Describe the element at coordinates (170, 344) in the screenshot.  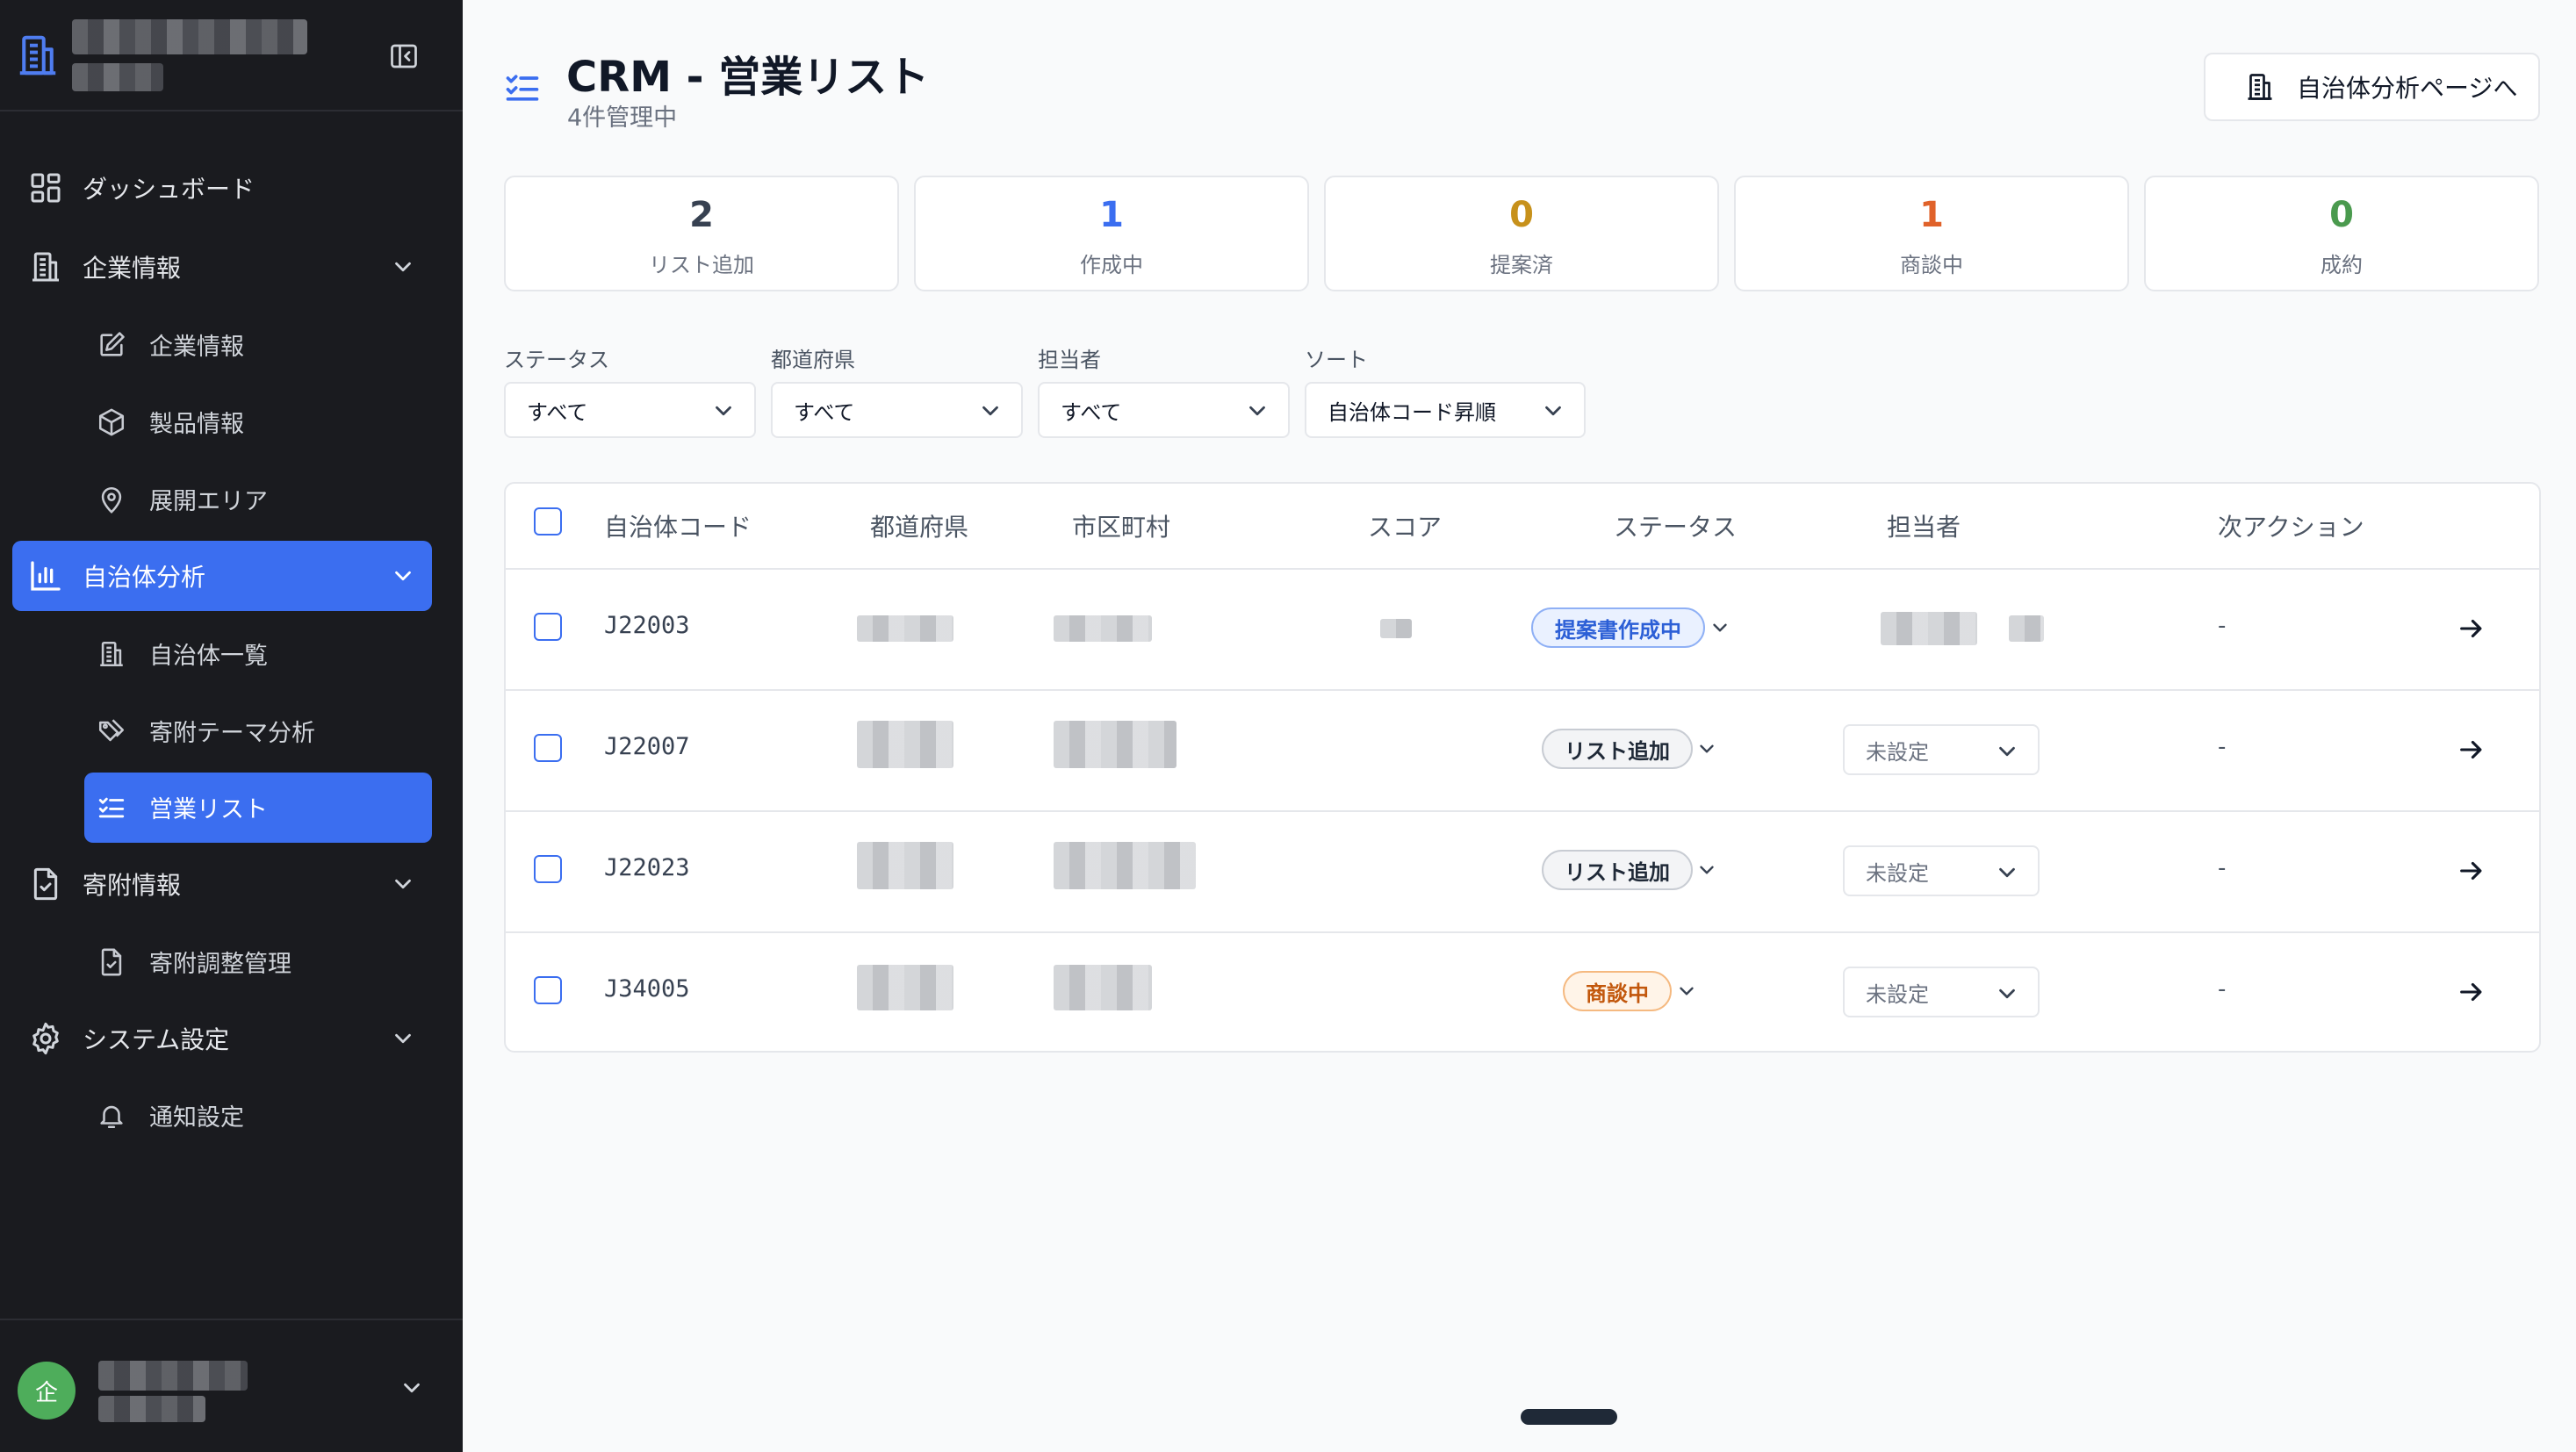
I see `sidebar-item-company-info: 企業情報` at that location.